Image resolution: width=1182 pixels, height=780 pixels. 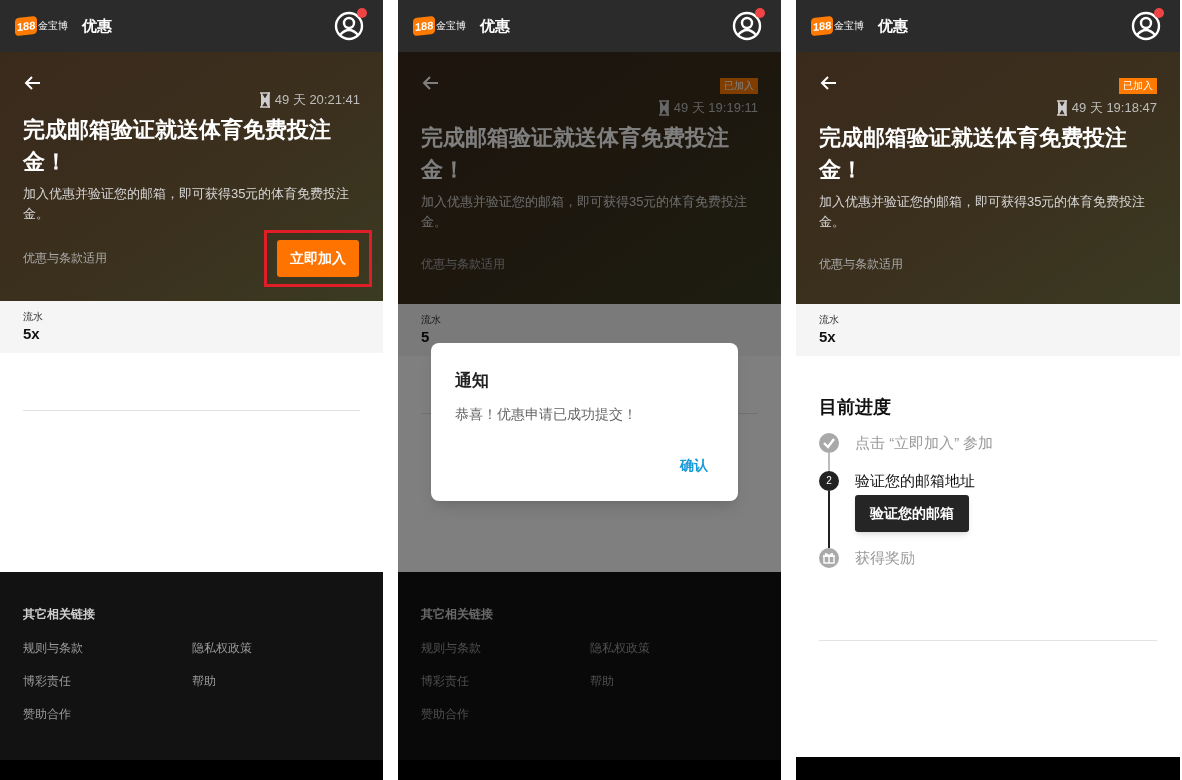 I want to click on gift-circle-icon, so click(x=829, y=557).